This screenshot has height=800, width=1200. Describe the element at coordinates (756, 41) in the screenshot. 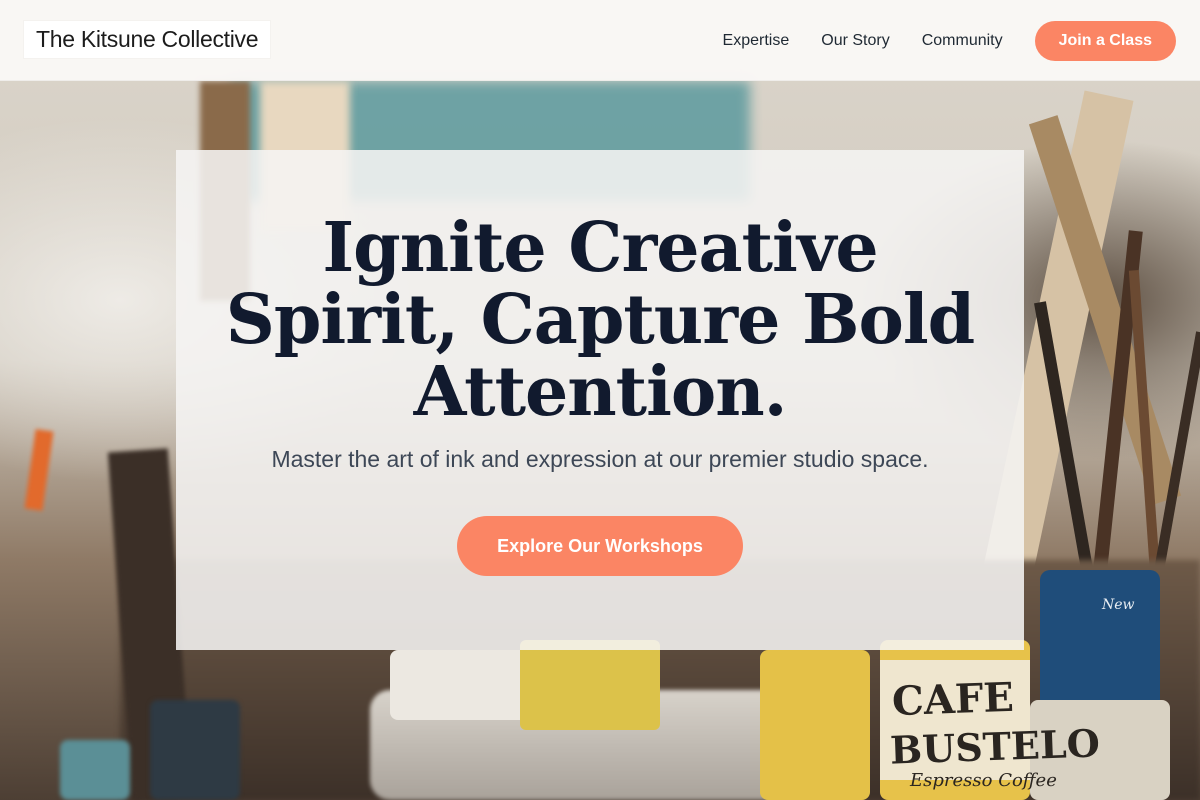

I see `nav-link-expertise: Expertise` at that location.